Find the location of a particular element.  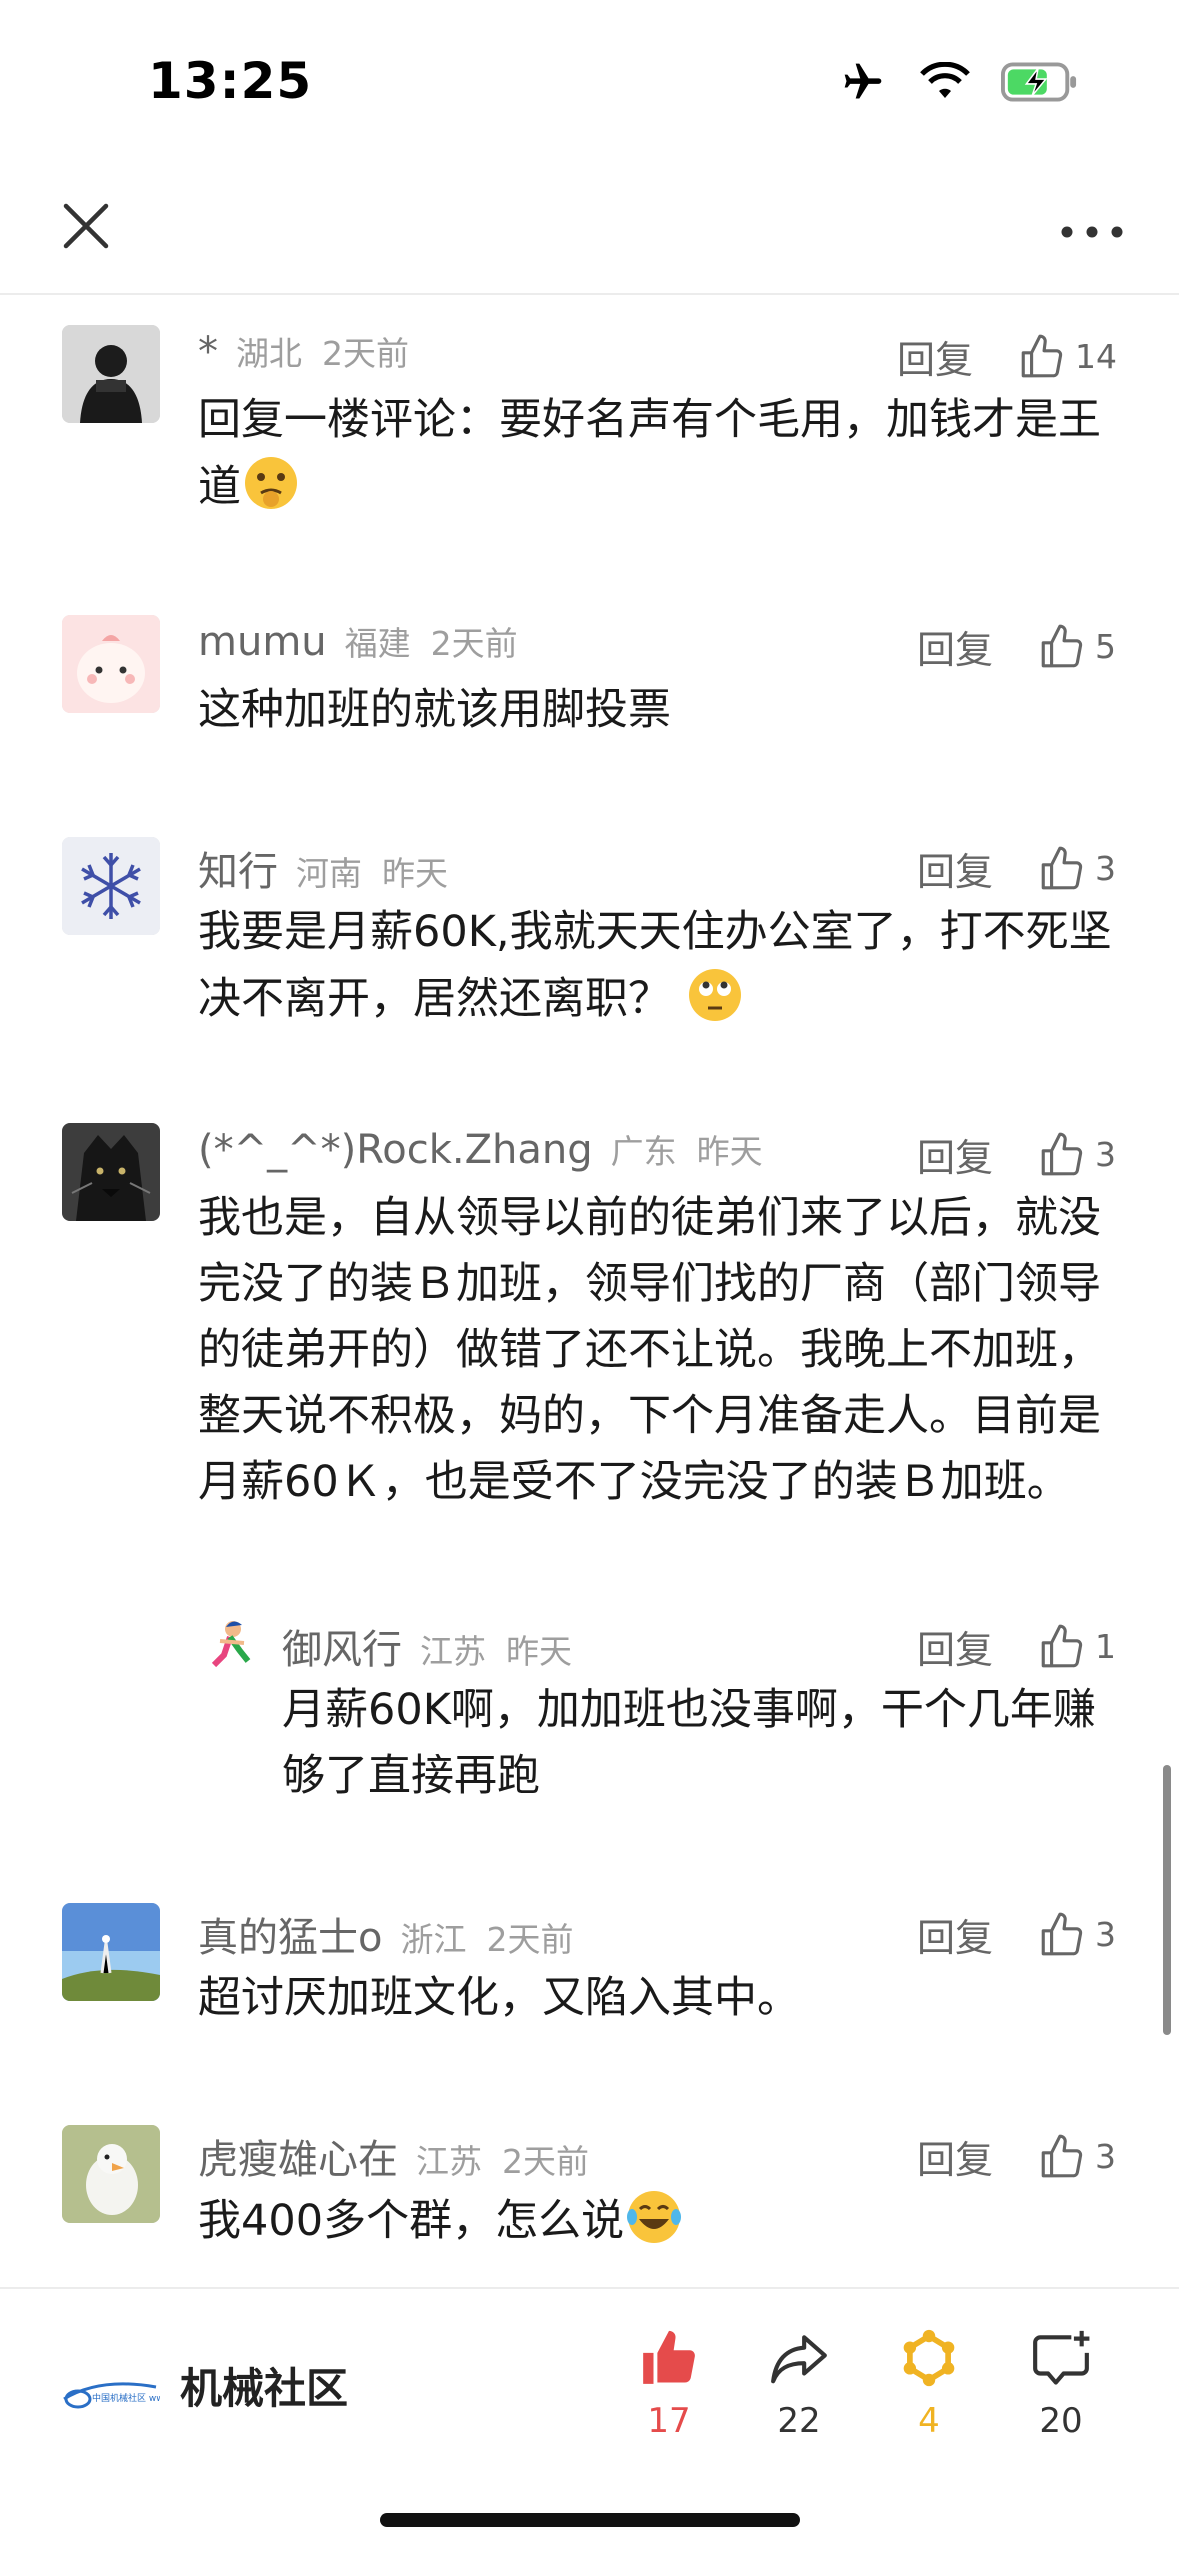

comment-author: 知行 is located at coordinates (238, 868).